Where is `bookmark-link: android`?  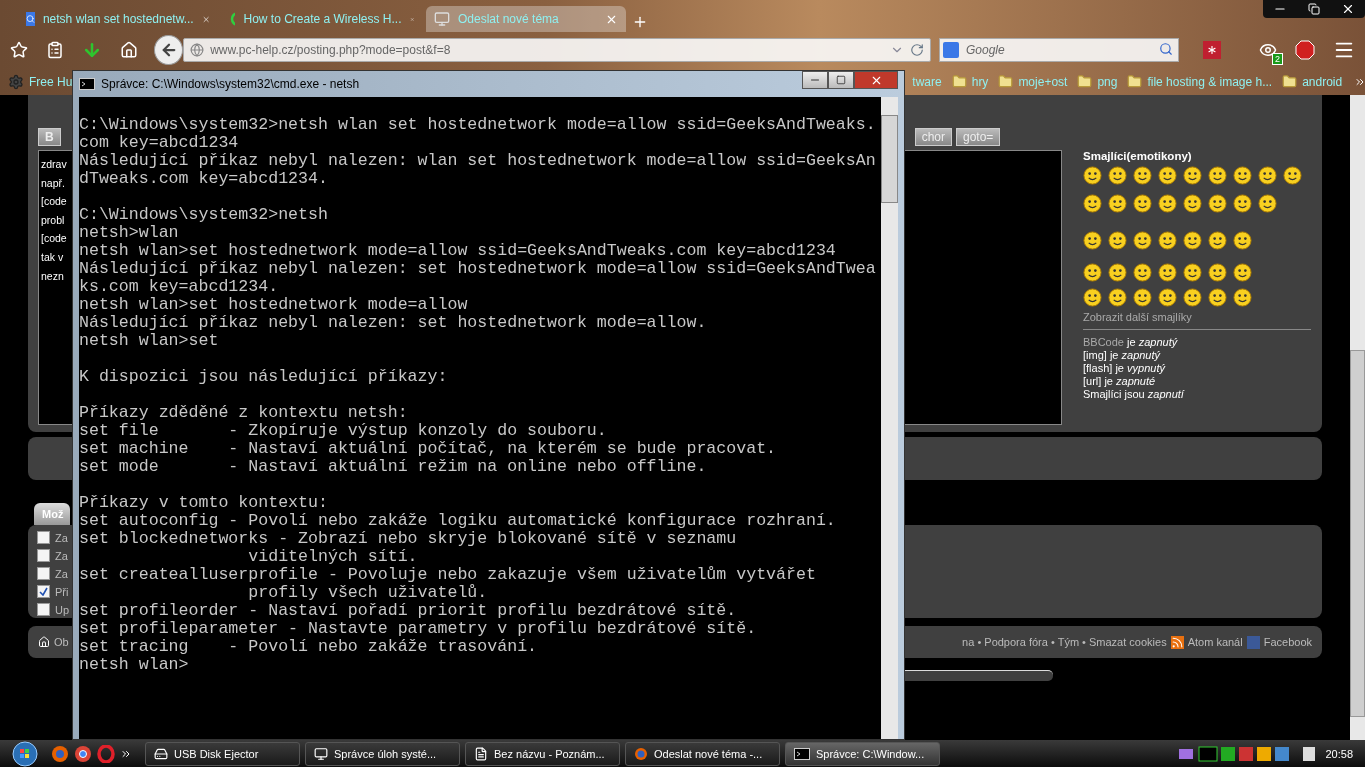
bookmark-link: android is located at coordinates (1312, 81).